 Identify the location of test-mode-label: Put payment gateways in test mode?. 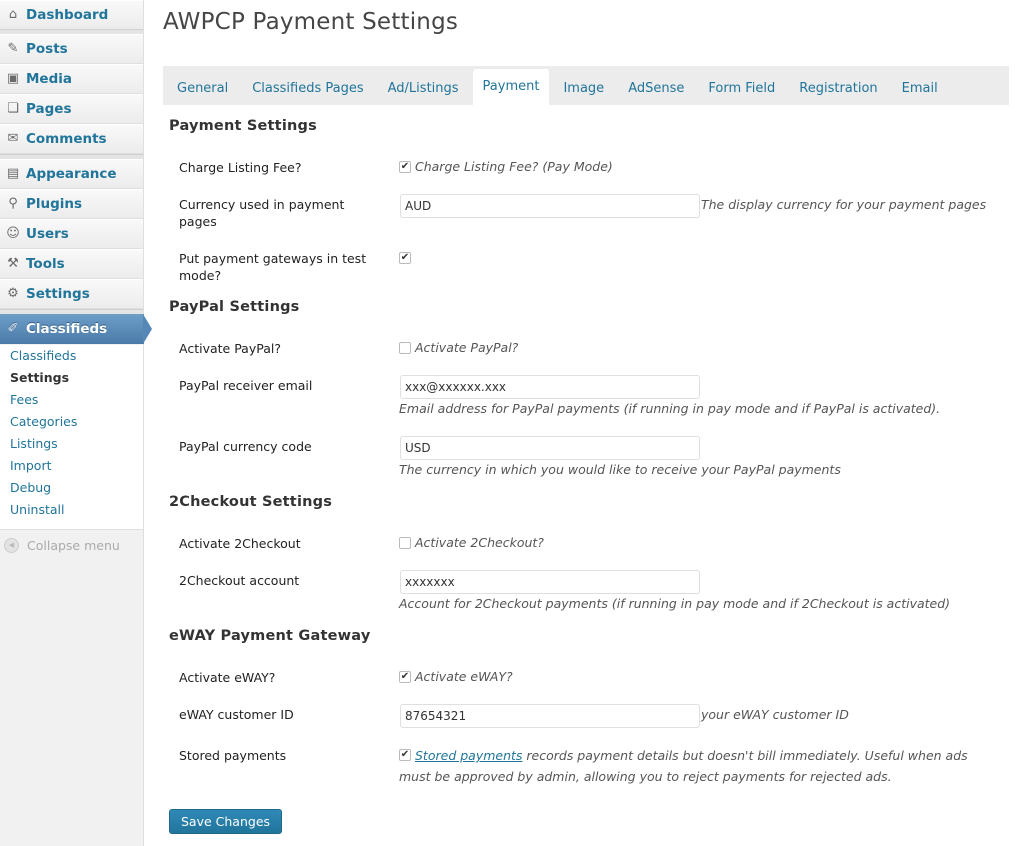
(273, 267).